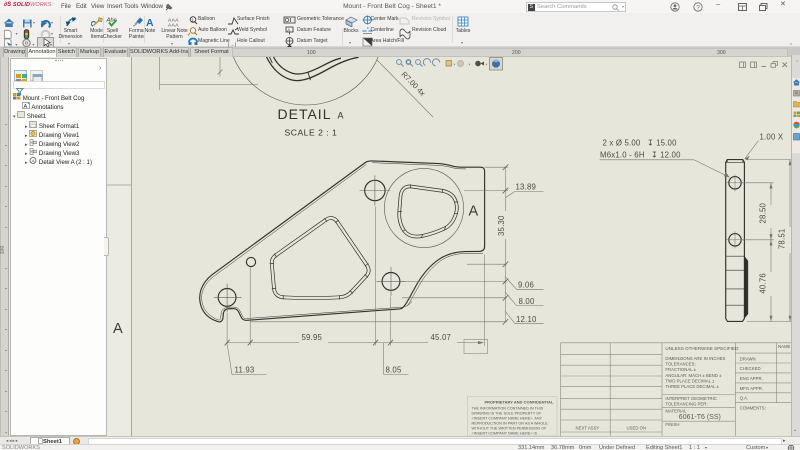 The image size is (800, 450). What do you see at coordinates (750, 368) in the screenshot?
I see `svg-text: CHECKED` at bounding box center [750, 368].